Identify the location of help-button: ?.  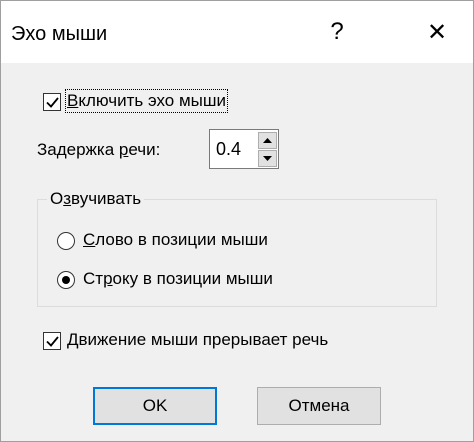
(337, 32).